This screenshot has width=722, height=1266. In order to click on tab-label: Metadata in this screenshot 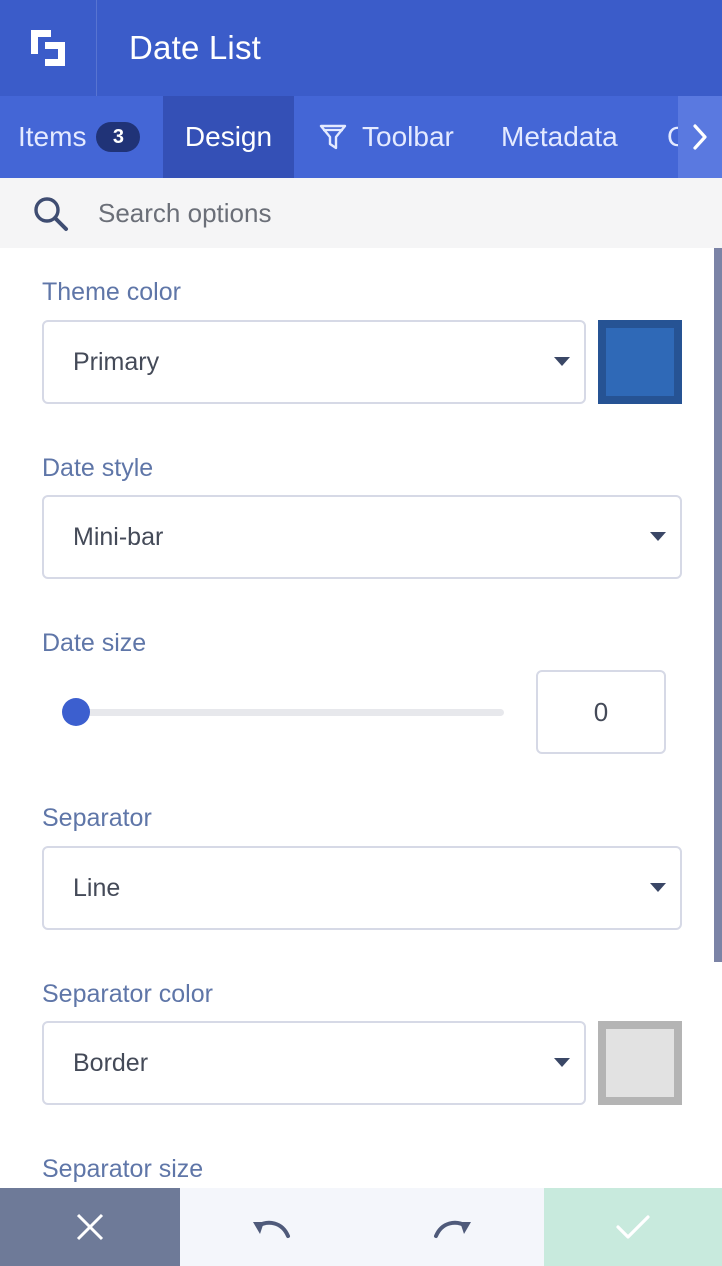, I will do `click(559, 136)`.